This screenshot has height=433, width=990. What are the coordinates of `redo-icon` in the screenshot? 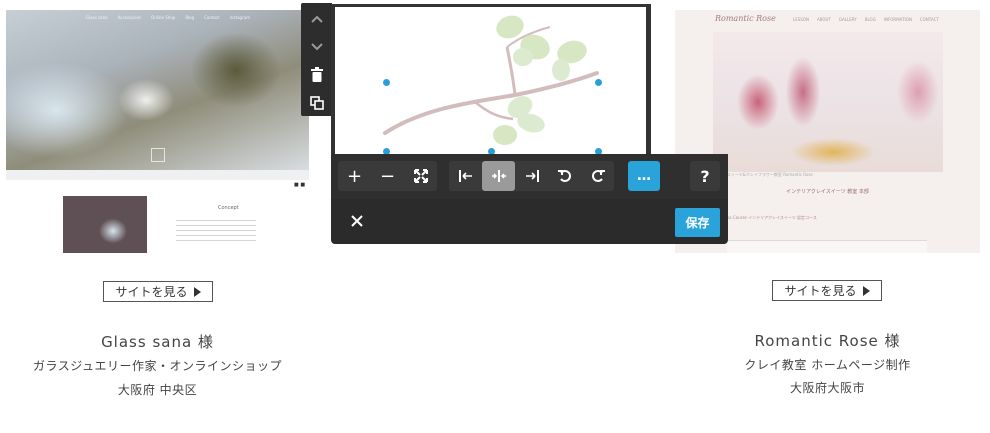 It's located at (598, 176).